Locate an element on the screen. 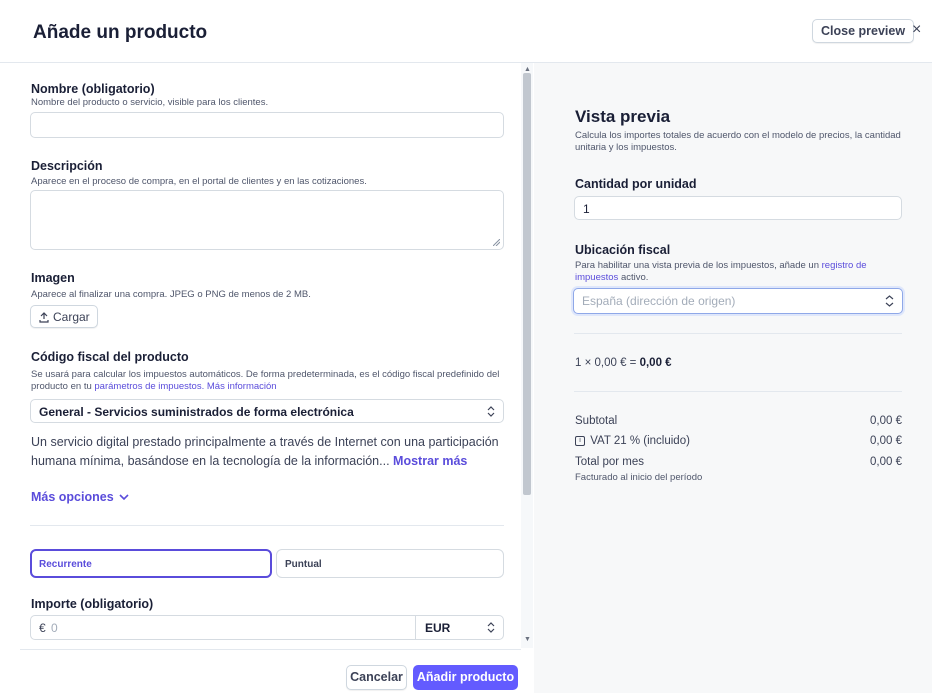 This screenshot has width=932, height=694. quantity-input: 1 is located at coordinates (738, 208).